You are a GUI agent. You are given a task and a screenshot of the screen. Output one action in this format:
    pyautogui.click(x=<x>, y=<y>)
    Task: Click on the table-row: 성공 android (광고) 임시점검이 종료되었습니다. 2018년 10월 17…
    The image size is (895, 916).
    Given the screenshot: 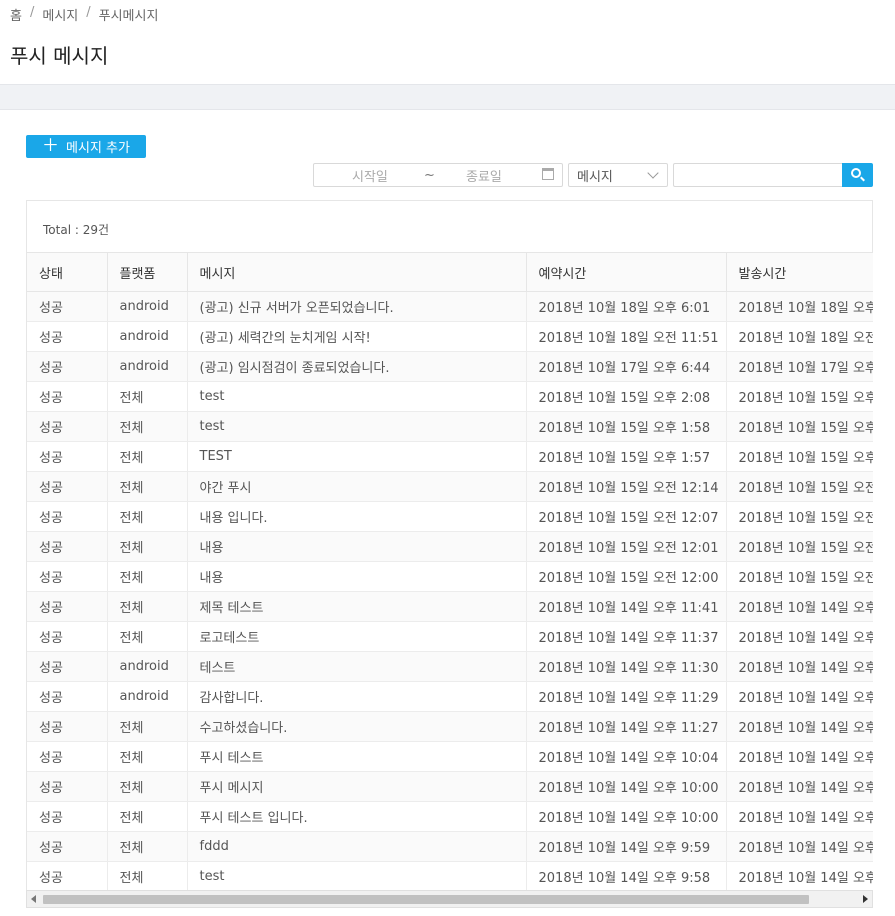 What is the action you would take?
    pyautogui.click(x=450, y=366)
    